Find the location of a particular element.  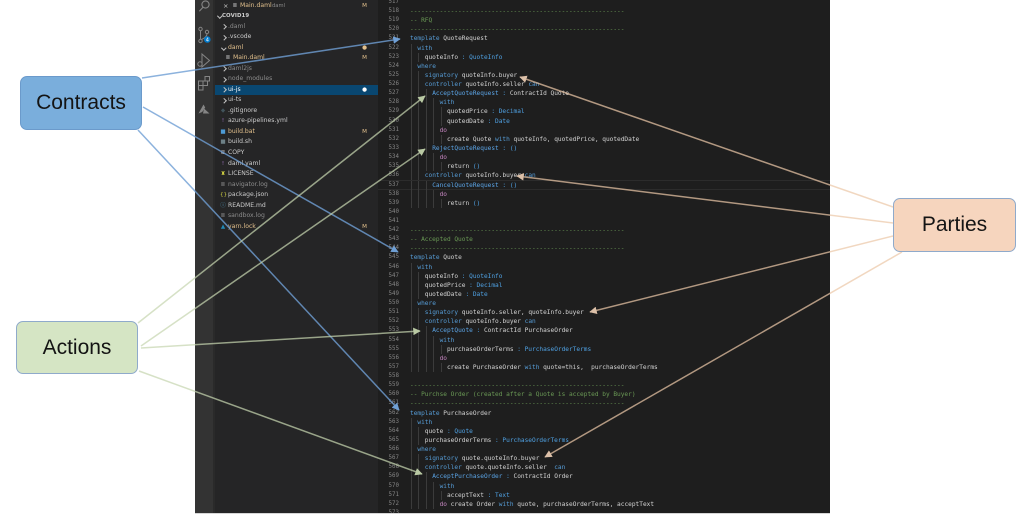

code-line: 531 do is located at coordinates (604, 130).